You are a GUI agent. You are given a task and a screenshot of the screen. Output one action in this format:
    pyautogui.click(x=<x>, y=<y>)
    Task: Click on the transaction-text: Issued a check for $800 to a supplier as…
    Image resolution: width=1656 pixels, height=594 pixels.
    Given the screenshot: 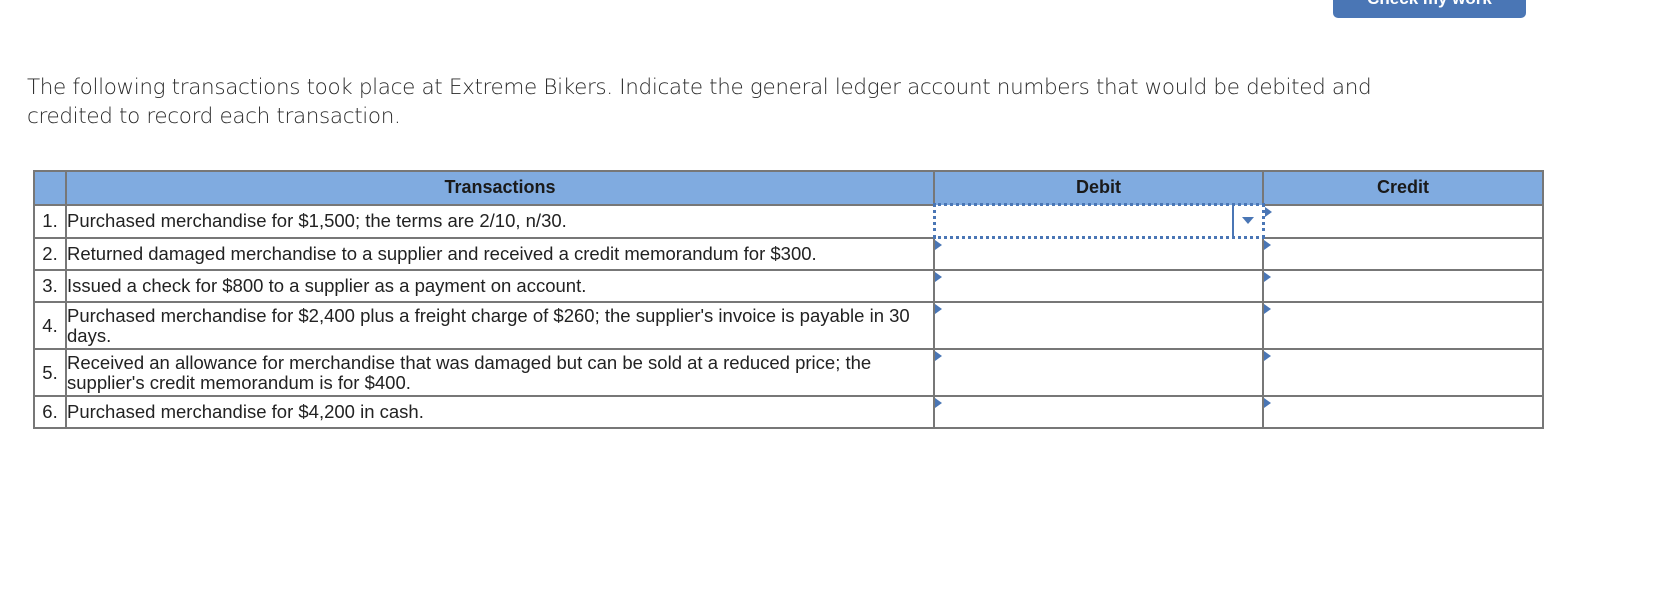 What is the action you would take?
    pyautogui.click(x=500, y=286)
    